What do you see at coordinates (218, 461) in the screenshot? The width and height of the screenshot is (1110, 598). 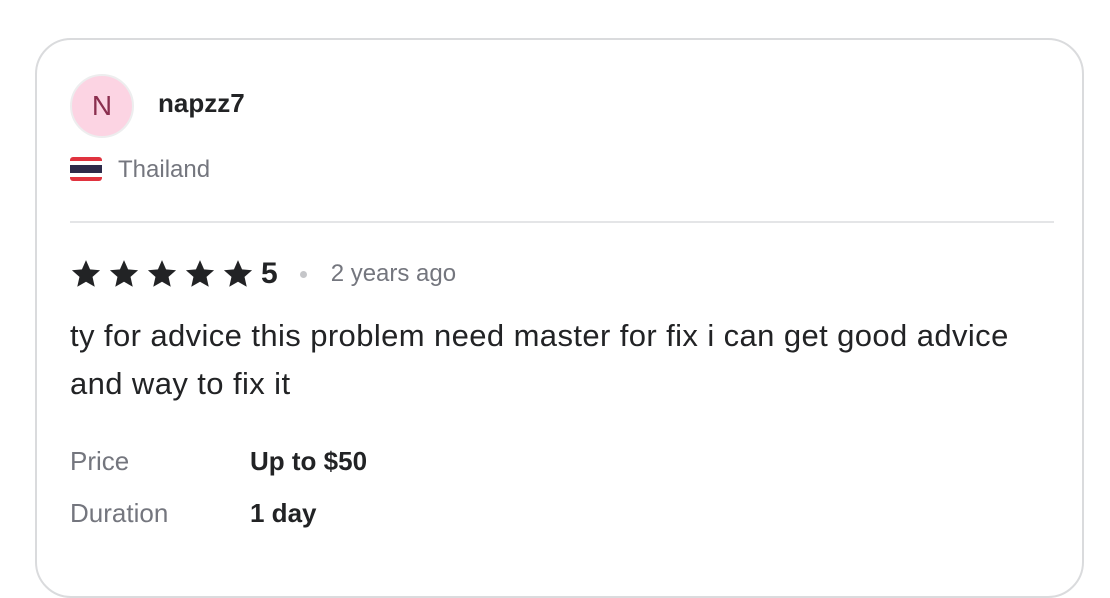 I see `price-row: Price Up to $50` at bounding box center [218, 461].